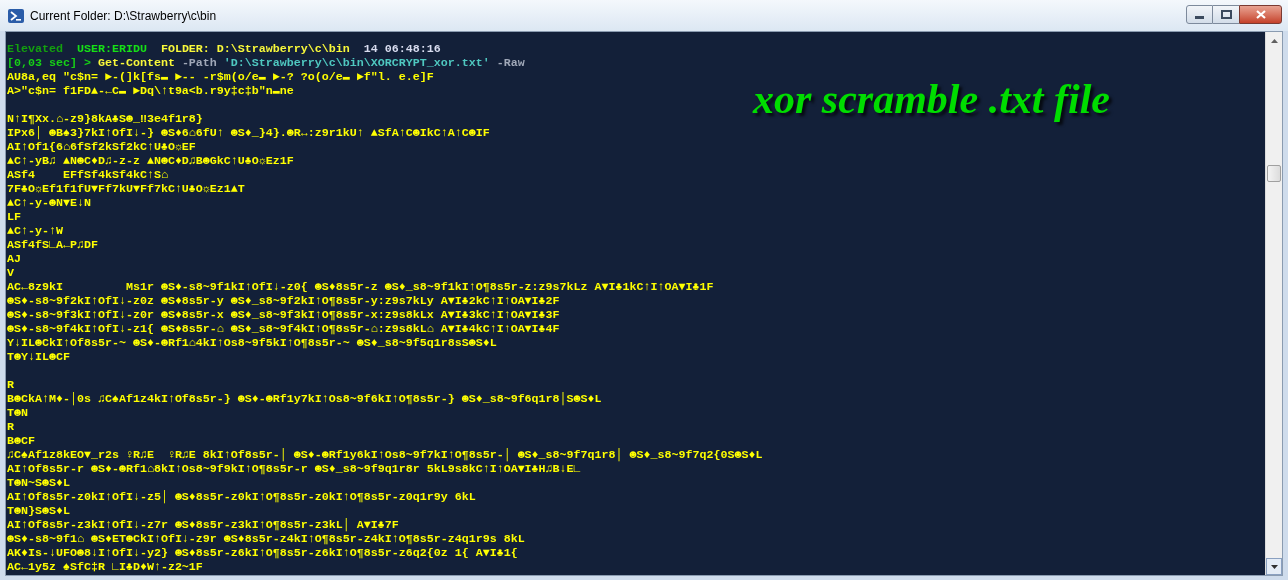 This screenshot has height=580, width=1288. I want to click on console-output-line: AI↑Of8s5r-z3kI↑OfI↓-z7r ☻S♦8s5r-z3kI↑O¶8s5r-z3kL│ A▼I♣7F, so click(203, 525).